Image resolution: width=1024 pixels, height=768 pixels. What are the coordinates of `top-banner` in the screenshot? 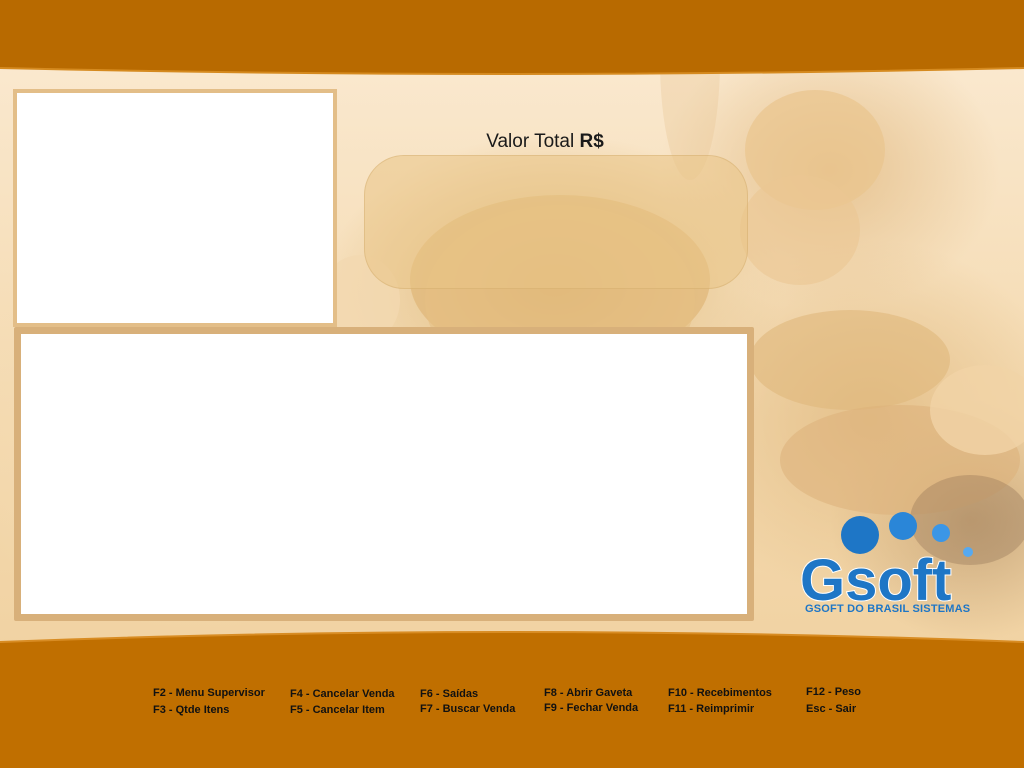 It's located at (512, 37).